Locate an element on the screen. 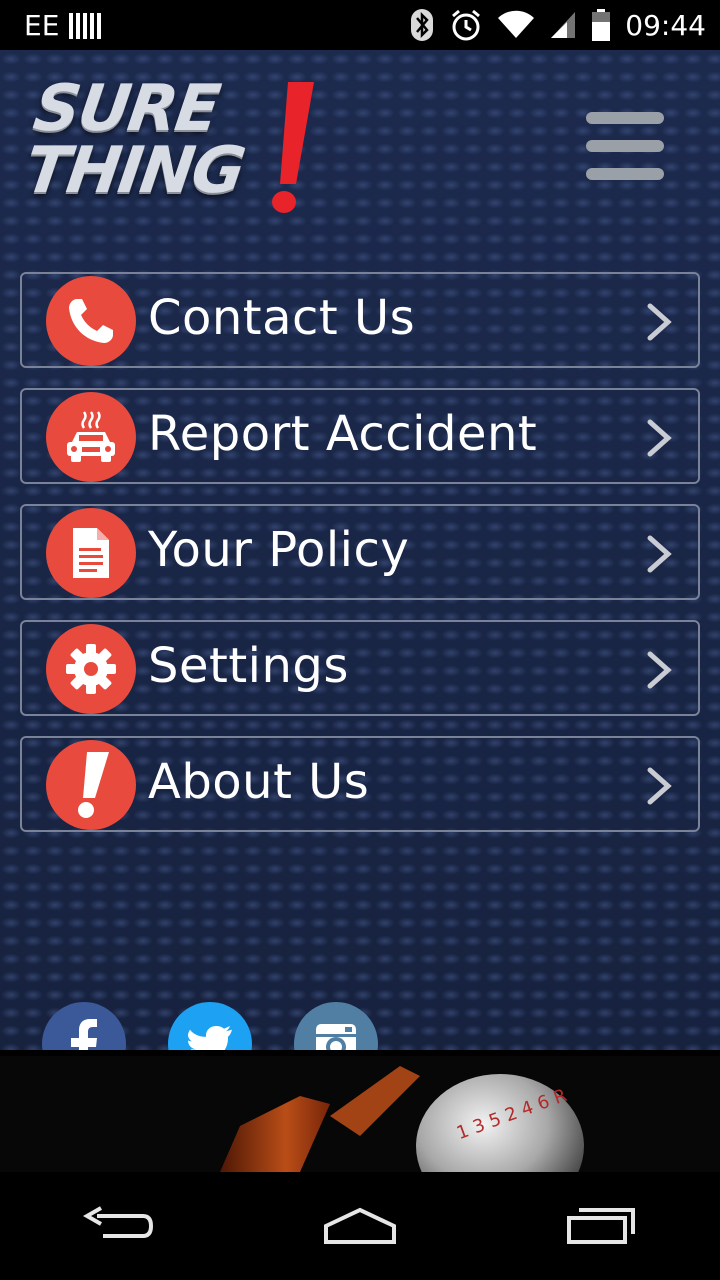  sure-thing-logo: SURE THING is located at coordinates (180, 150).